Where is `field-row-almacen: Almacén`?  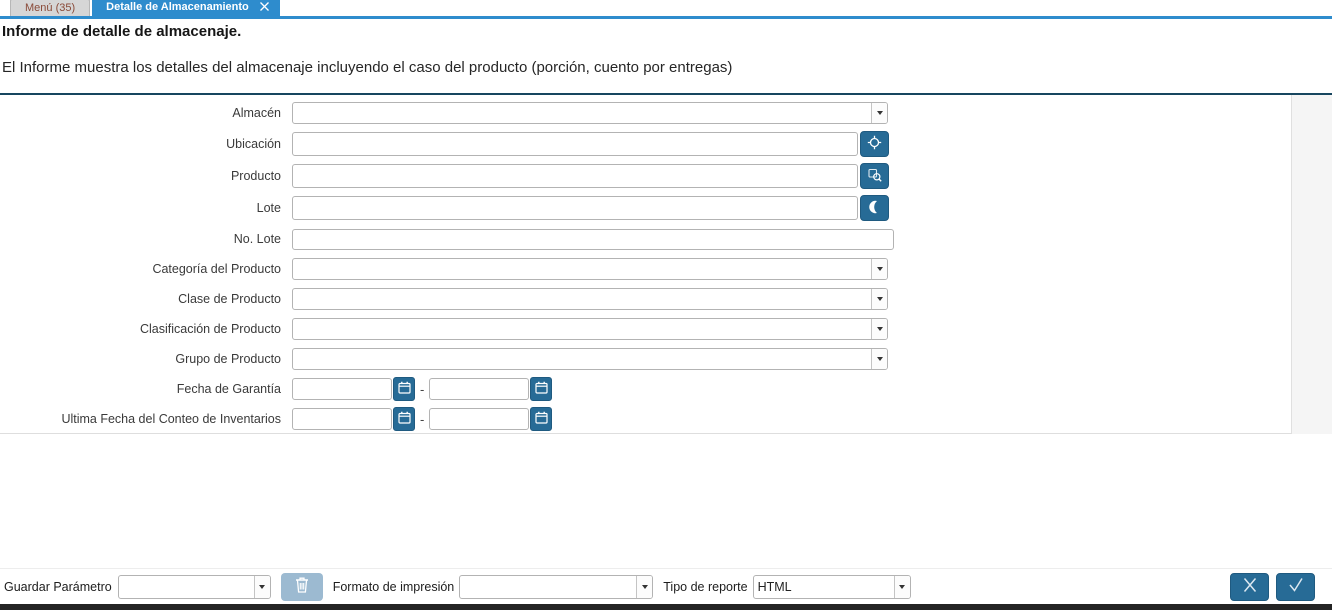 field-row-almacen: Almacén is located at coordinates (645, 113).